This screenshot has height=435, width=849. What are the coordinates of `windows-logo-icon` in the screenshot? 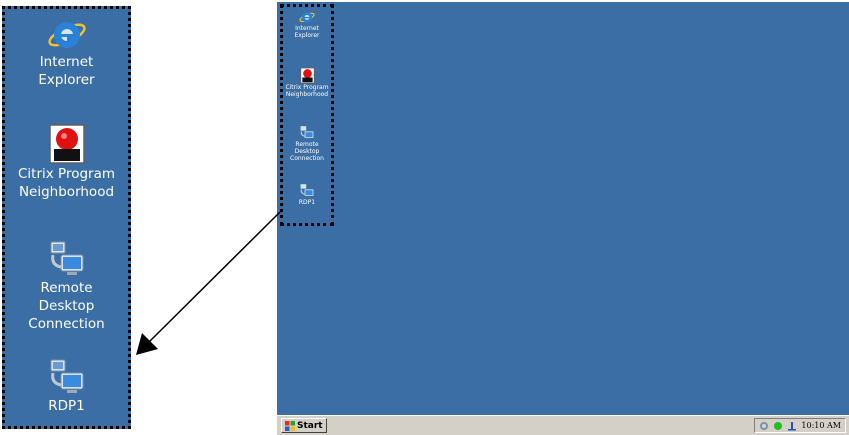 It's located at (290, 425).